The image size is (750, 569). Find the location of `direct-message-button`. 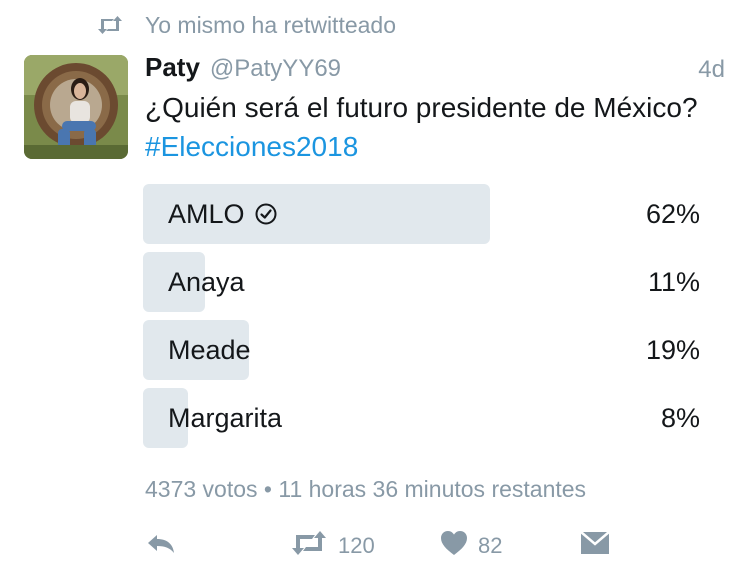

direct-message-button is located at coordinates (595, 546).